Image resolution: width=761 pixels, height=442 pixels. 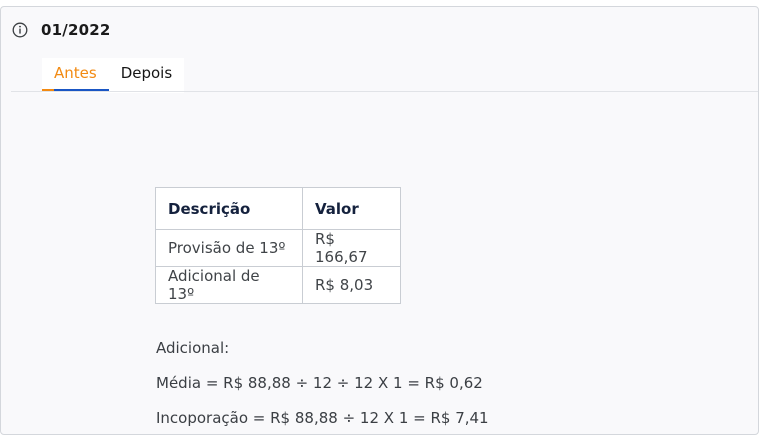 What do you see at coordinates (351, 285) in the screenshot?
I see `table-cell-valor: R$ 8,03` at bounding box center [351, 285].